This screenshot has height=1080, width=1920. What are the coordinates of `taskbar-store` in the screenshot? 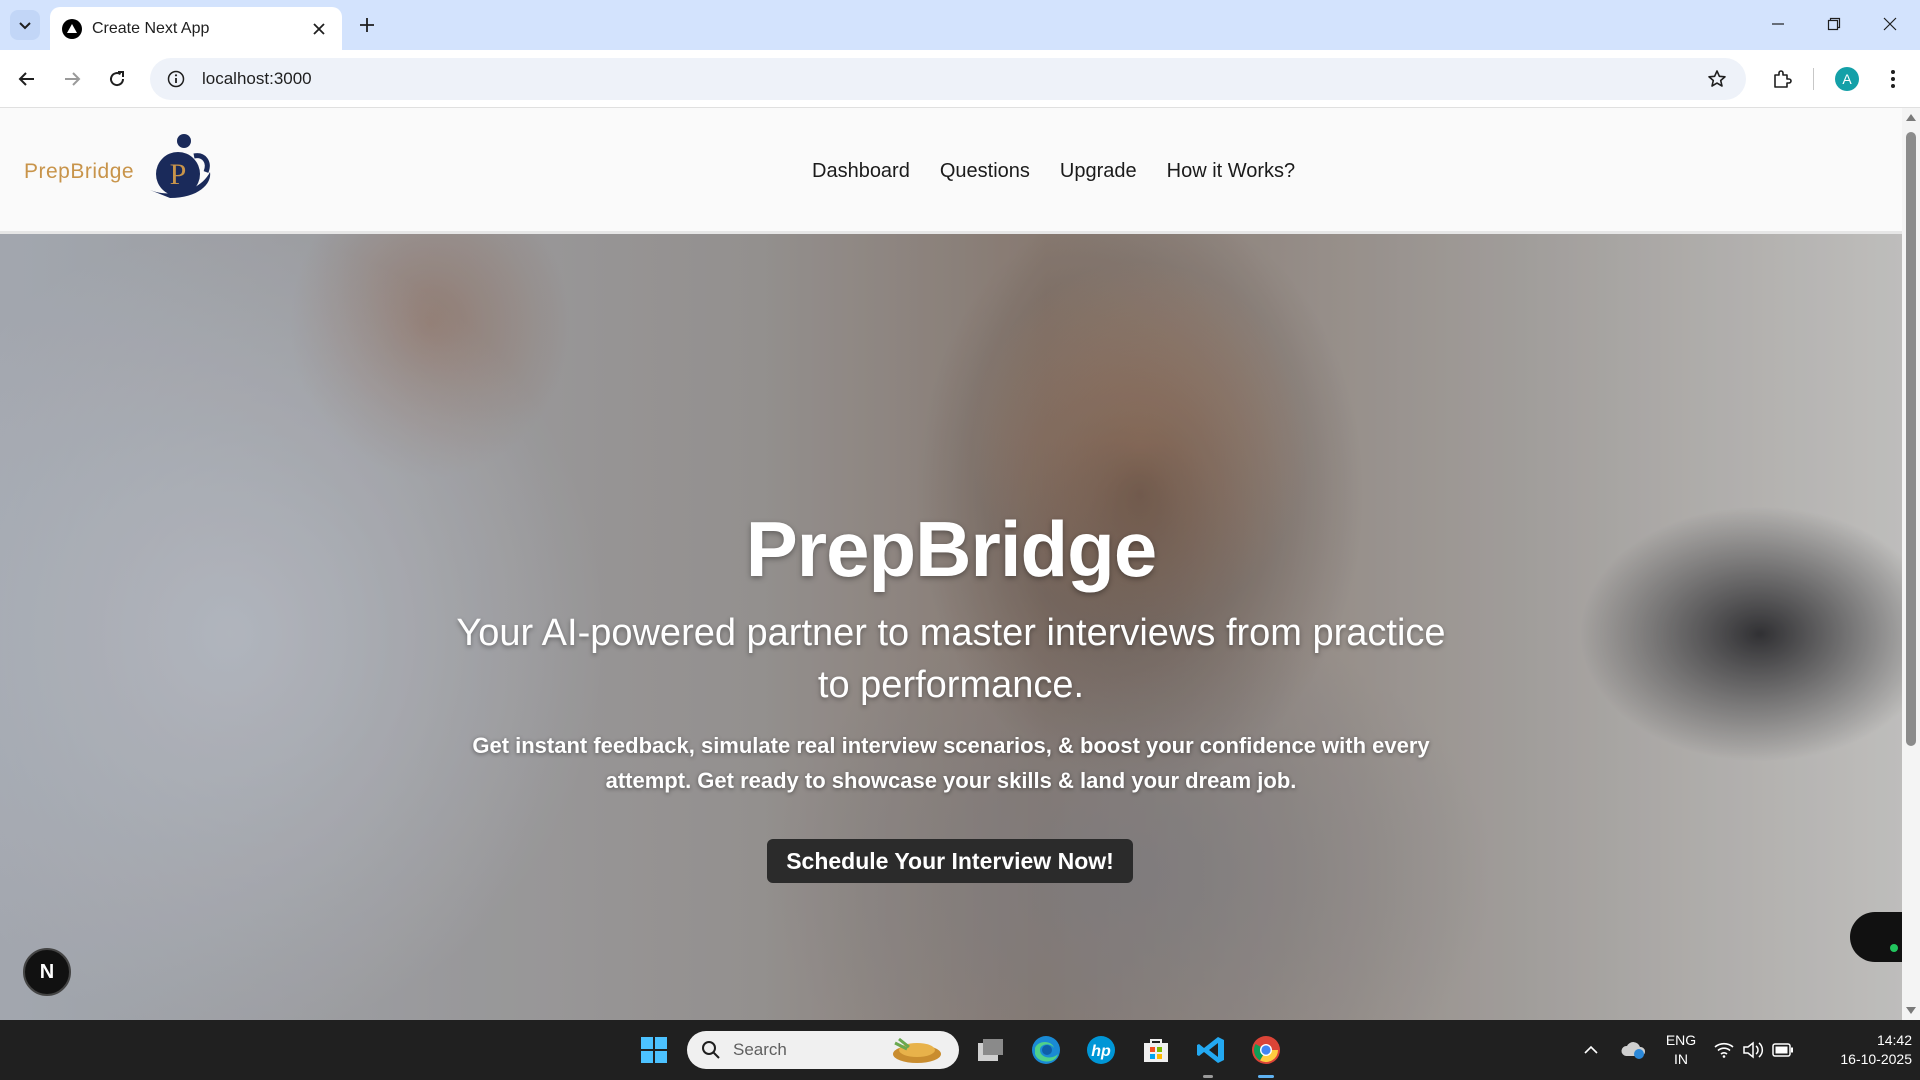 It's located at (1156, 1050).